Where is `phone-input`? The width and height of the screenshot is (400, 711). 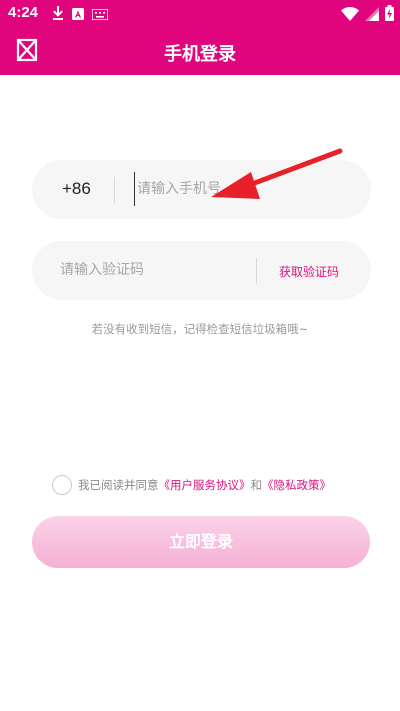
phone-input is located at coordinates (239, 189).